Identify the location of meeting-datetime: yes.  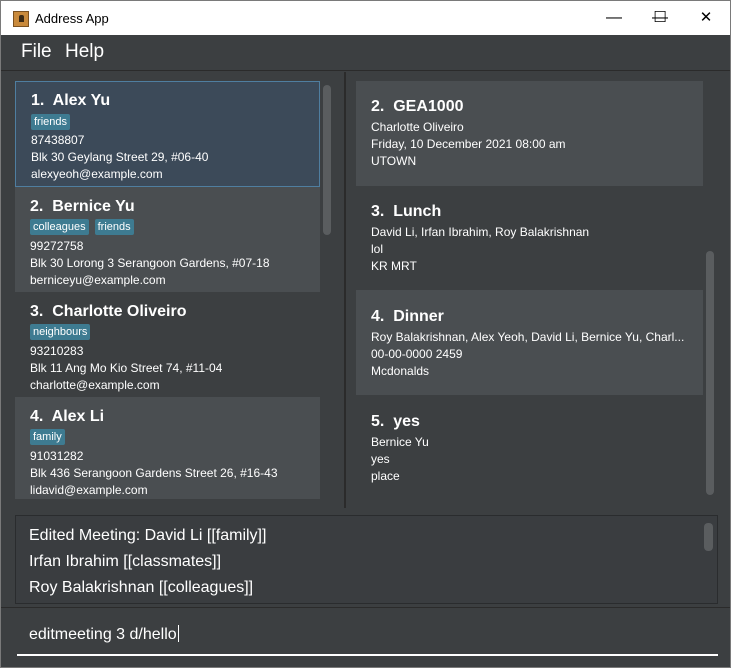
(380, 459).